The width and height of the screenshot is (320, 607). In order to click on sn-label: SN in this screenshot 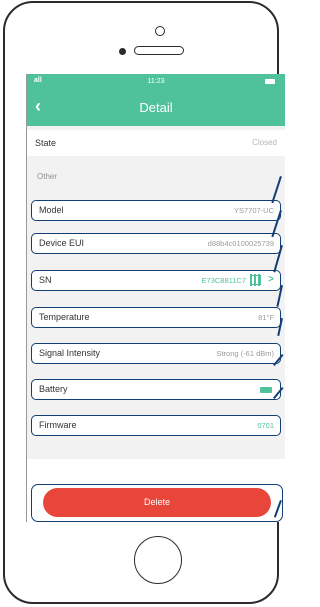, I will do `click(45, 280)`.